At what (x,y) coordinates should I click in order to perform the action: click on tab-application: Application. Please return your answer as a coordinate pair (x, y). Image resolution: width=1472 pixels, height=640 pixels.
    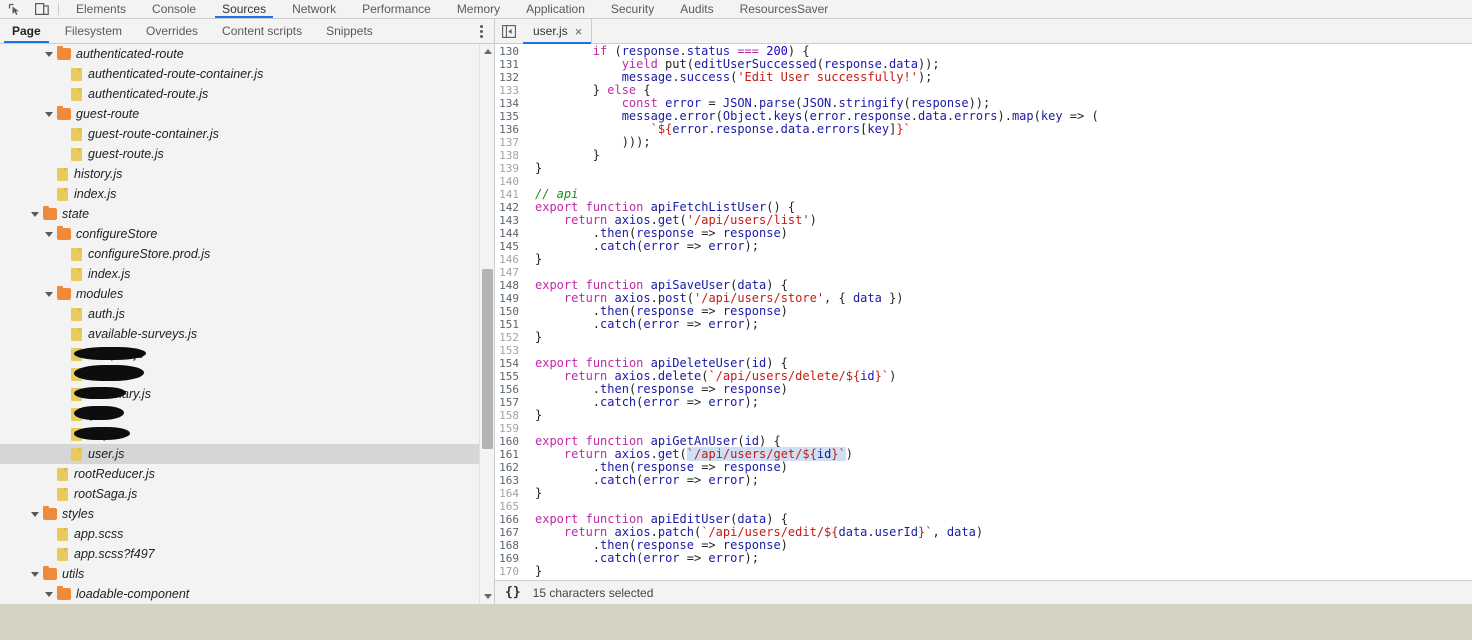
    Looking at the image, I should click on (555, 9).